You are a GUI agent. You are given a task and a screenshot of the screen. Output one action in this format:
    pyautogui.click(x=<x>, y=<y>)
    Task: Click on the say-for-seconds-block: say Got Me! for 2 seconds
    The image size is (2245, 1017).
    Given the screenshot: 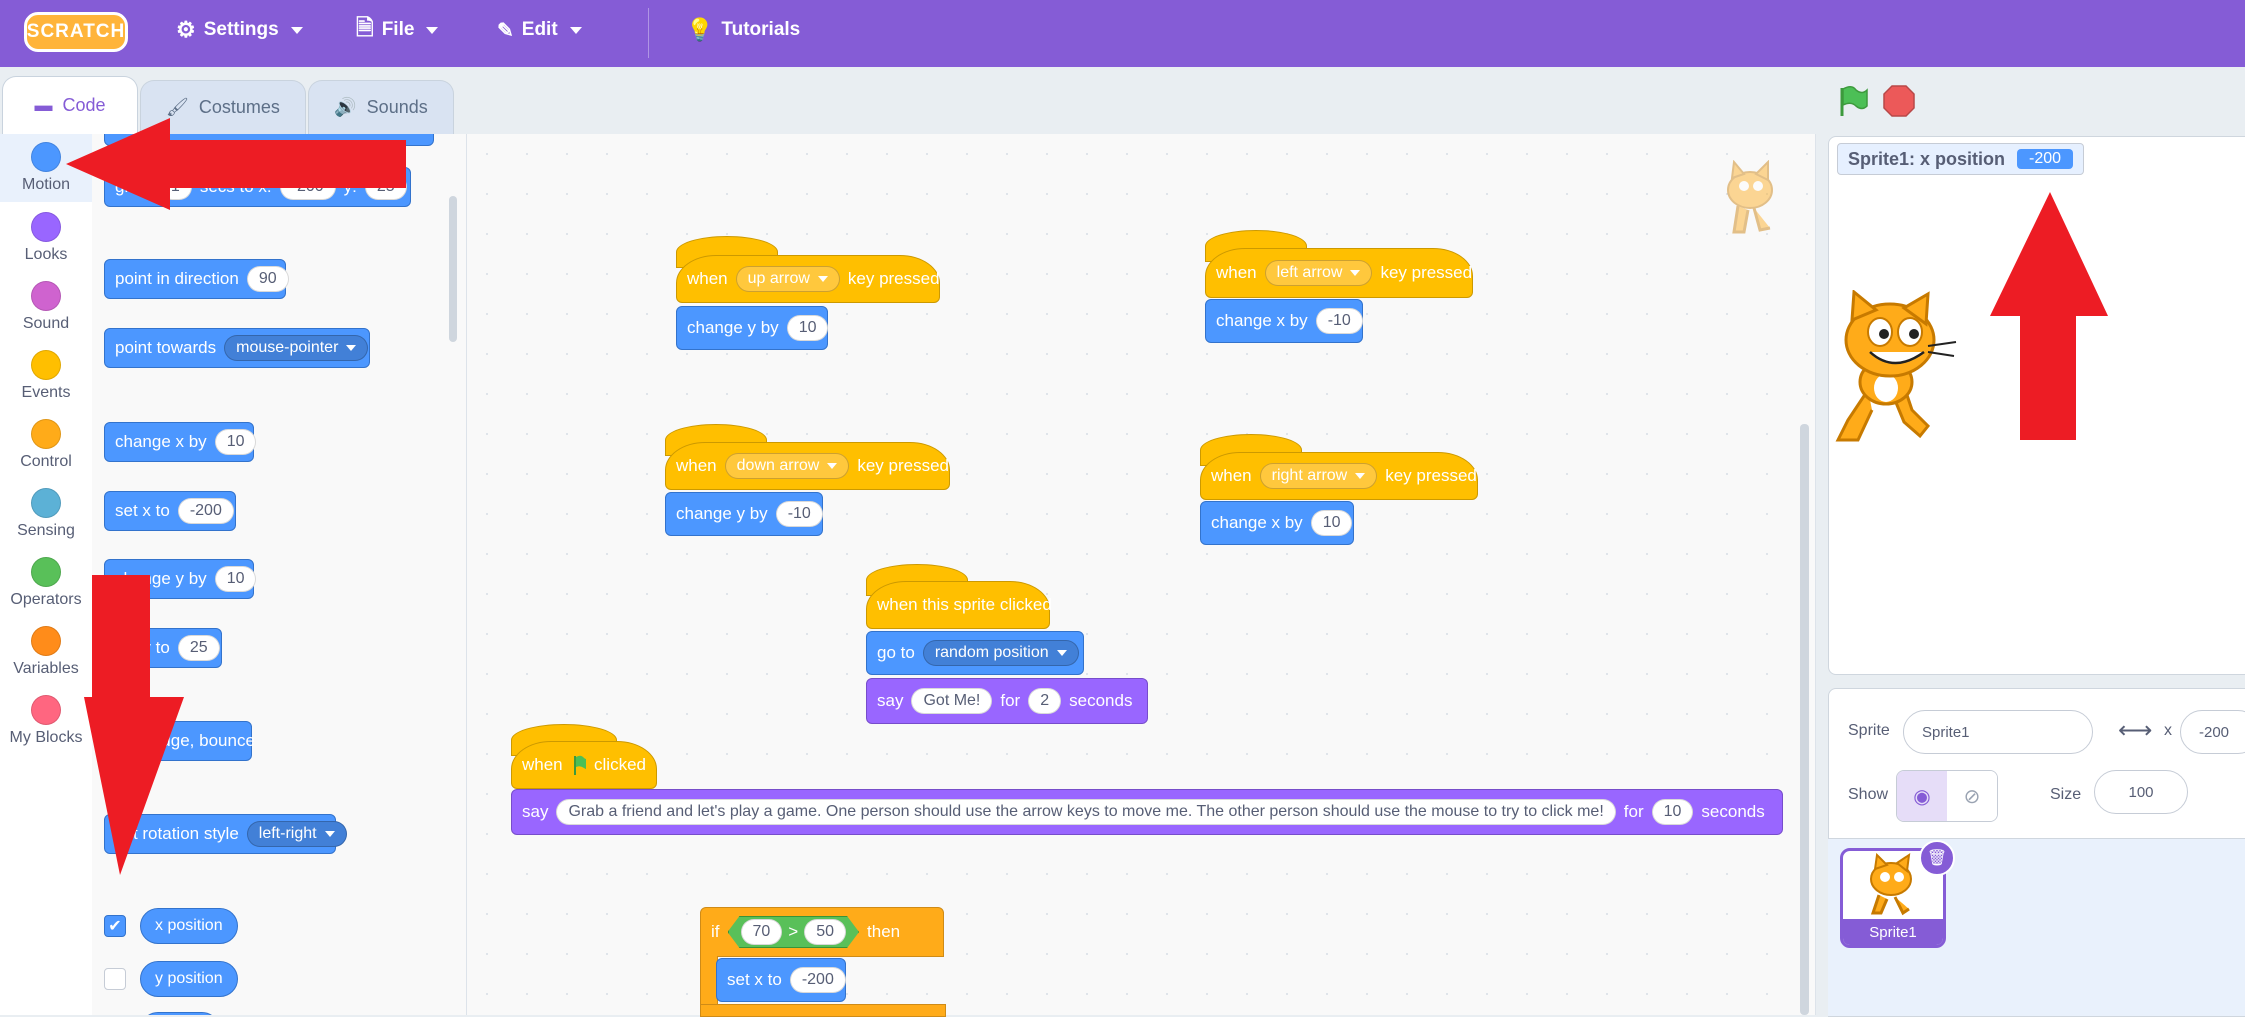 What is the action you would take?
    pyautogui.click(x=1007, y=701)
    